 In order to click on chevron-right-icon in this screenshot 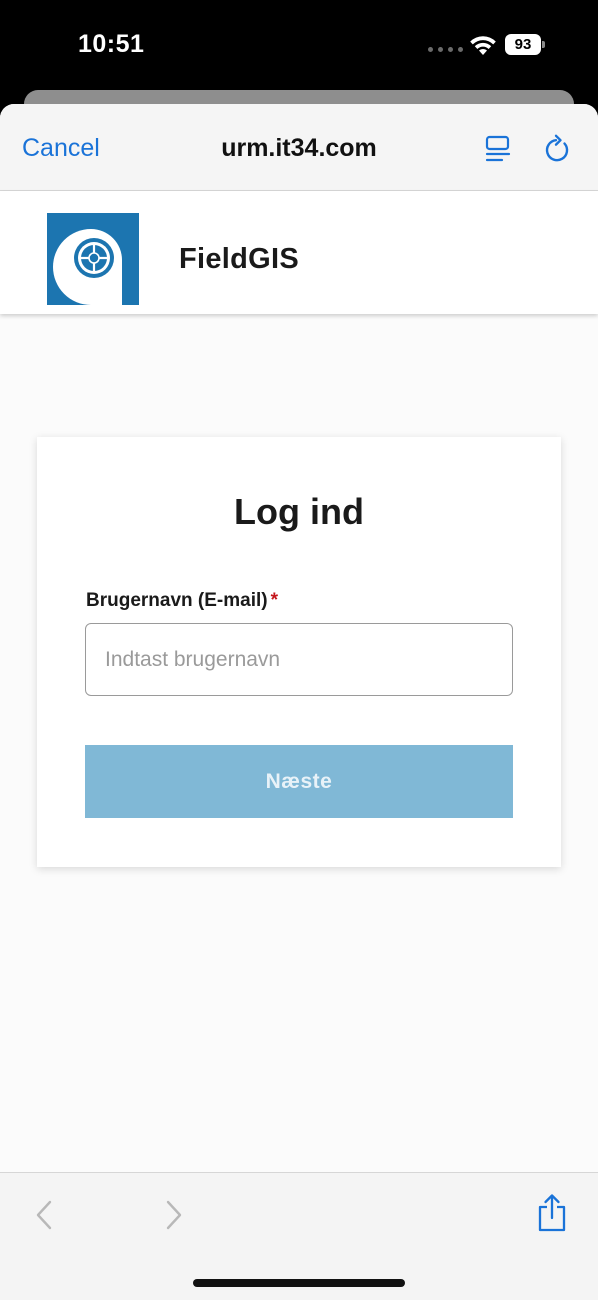, I will do `click(174, 1215)`.